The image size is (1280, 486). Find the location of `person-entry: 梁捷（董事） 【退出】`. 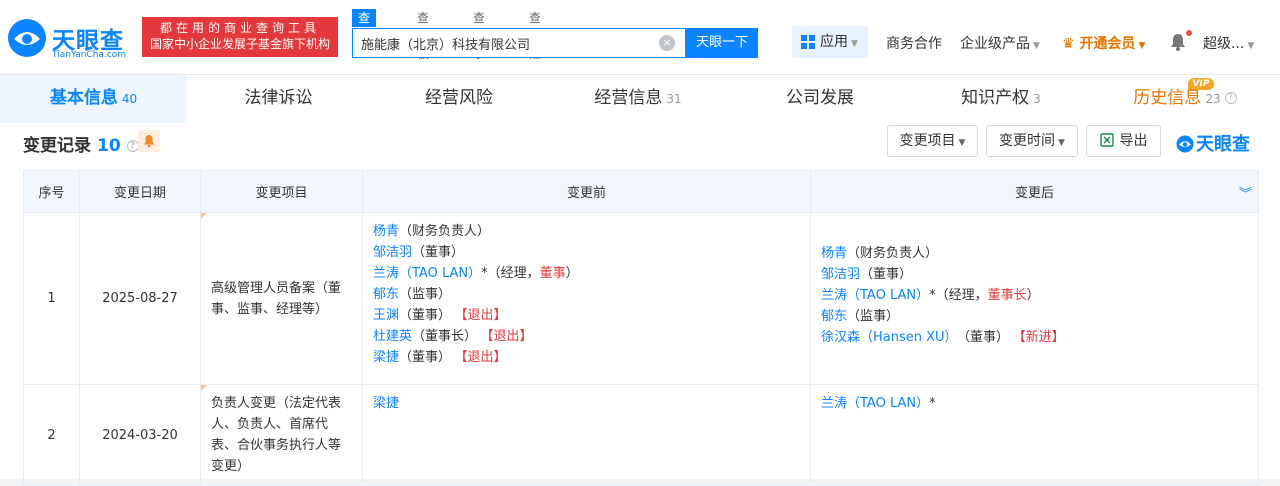

person-entry: 梁捷（董事） 【退出】 is located at coordinates (586, 357).